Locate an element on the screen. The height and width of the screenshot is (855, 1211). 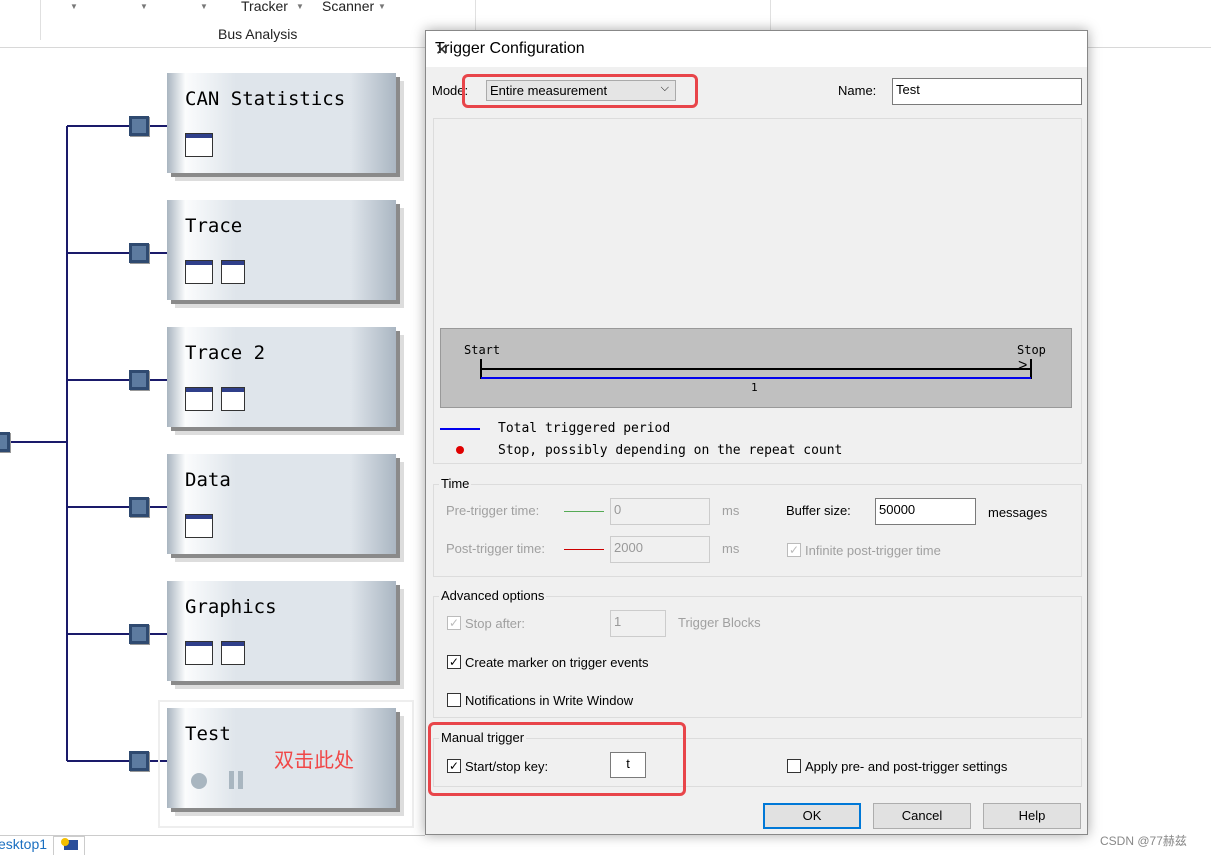
create-marker-label: Create marker on trigger events is located at coordinates (557, 662).